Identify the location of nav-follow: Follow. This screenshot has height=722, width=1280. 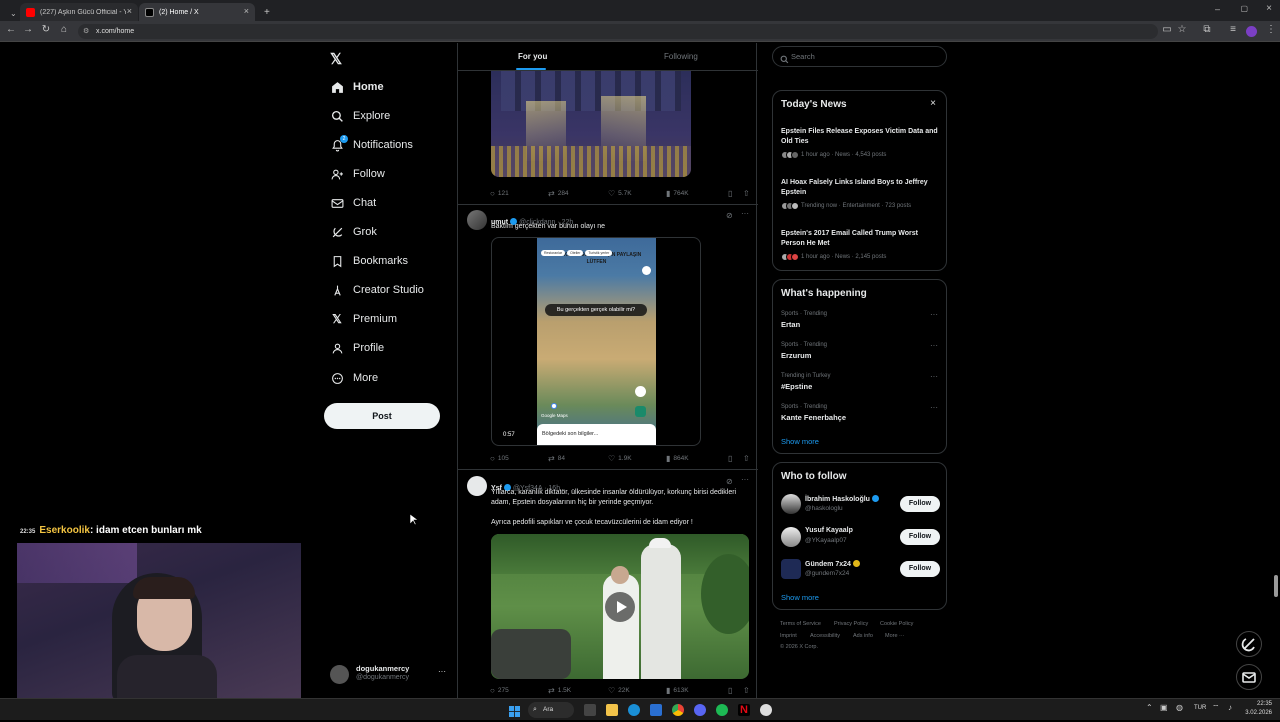
(357, 174).